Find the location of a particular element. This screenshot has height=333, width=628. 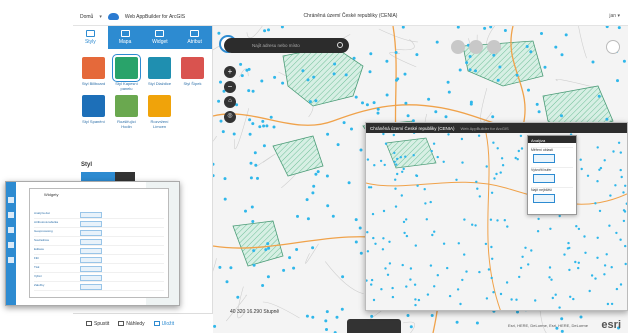

sidebar-icon is located at coordinates (11, 230).